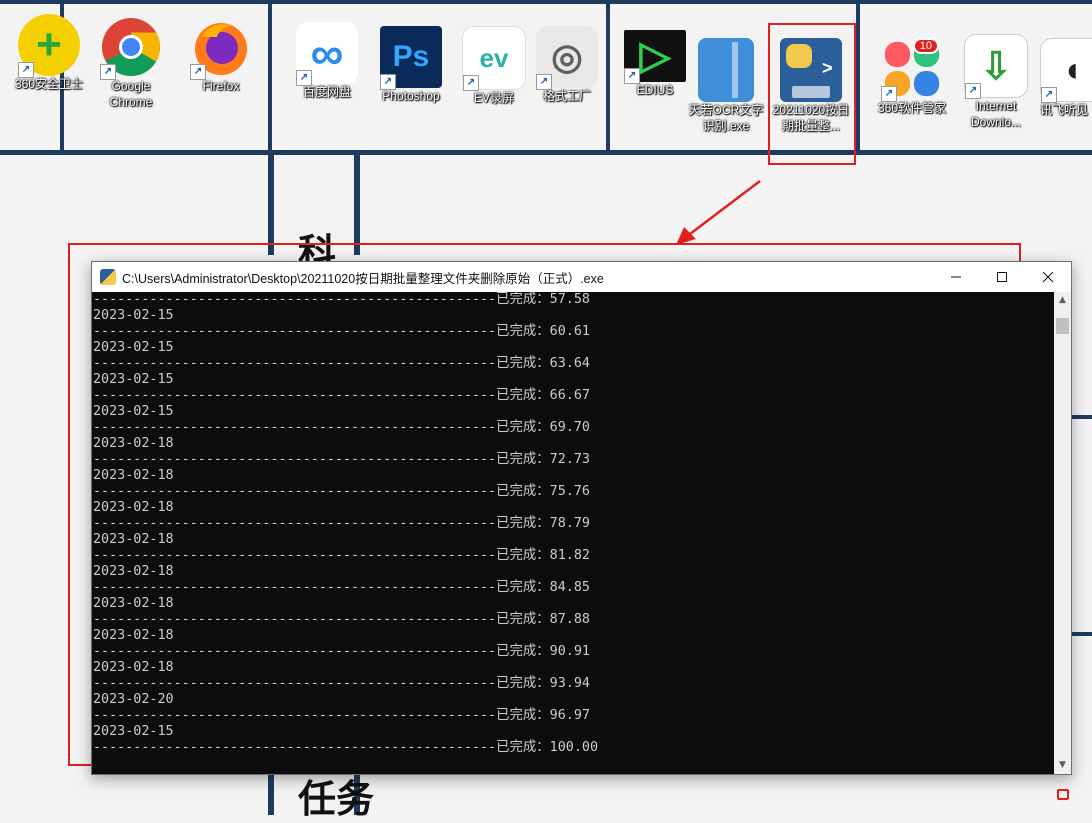  Describe the element at coordinates (326, 92) in the screenshot. I see `desktop-icon-label: 百度网盘` at that location.